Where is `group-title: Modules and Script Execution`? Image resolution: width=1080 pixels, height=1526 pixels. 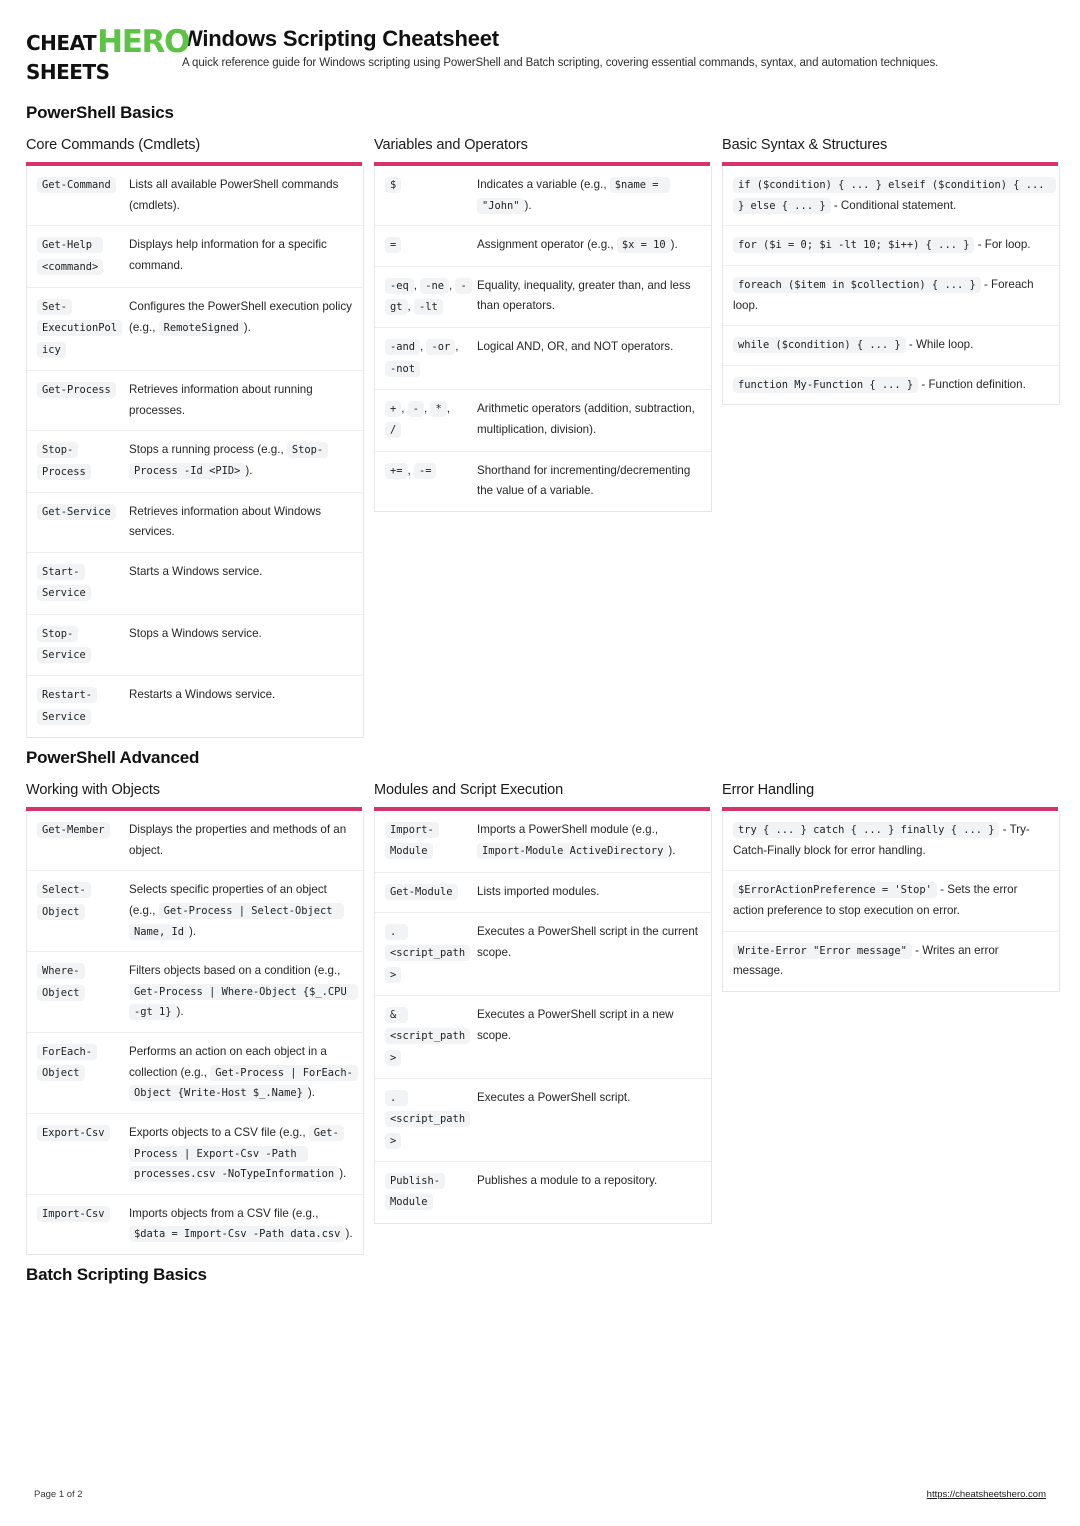 group-title: Modules and Script Execution is located at coordinates (469, 790).